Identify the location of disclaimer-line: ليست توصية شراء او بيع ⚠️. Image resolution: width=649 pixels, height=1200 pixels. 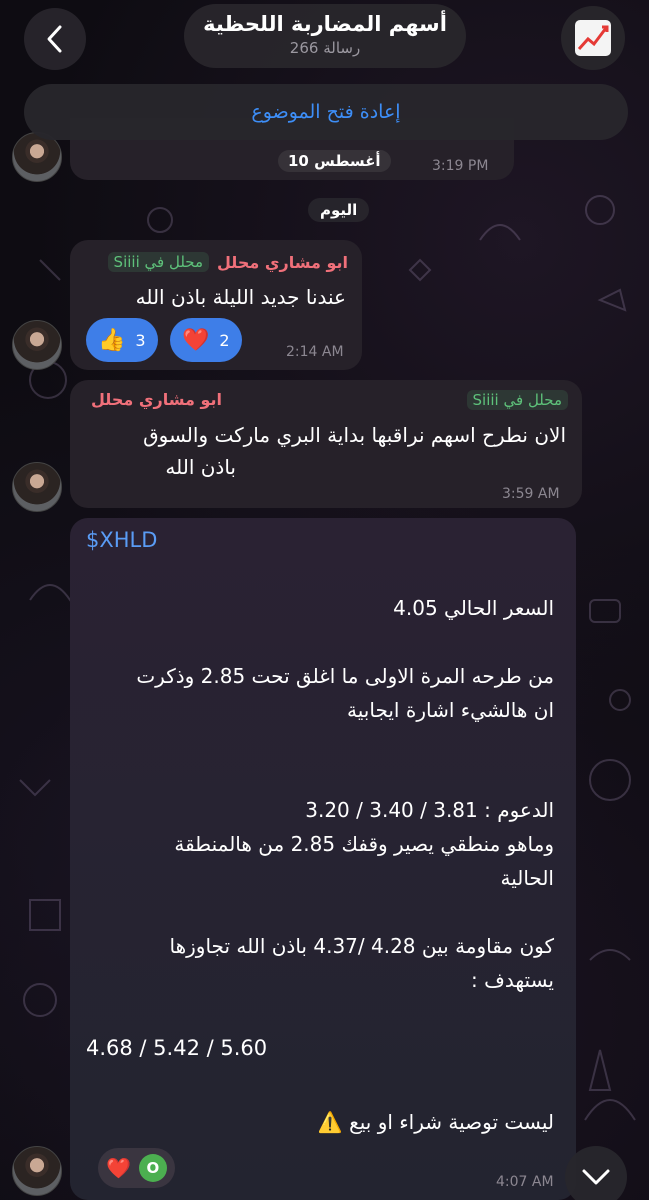
(435, 1122).